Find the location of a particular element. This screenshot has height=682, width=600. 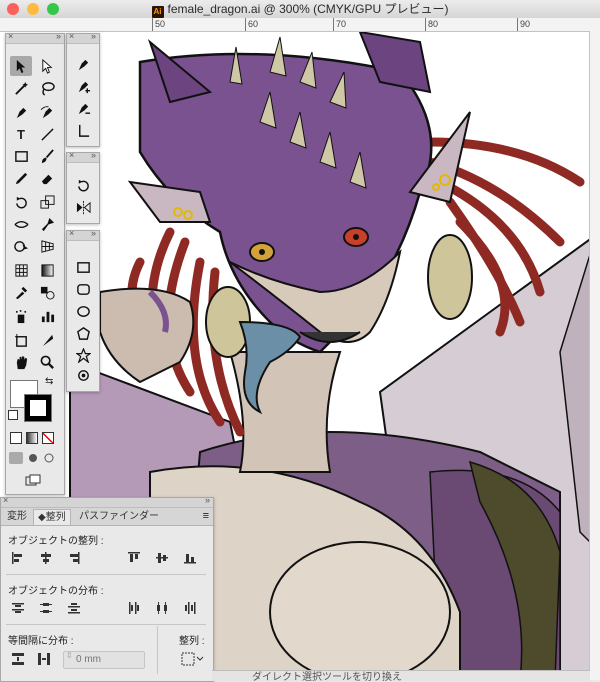

lasso-tool is located at coordinates (47, 88).